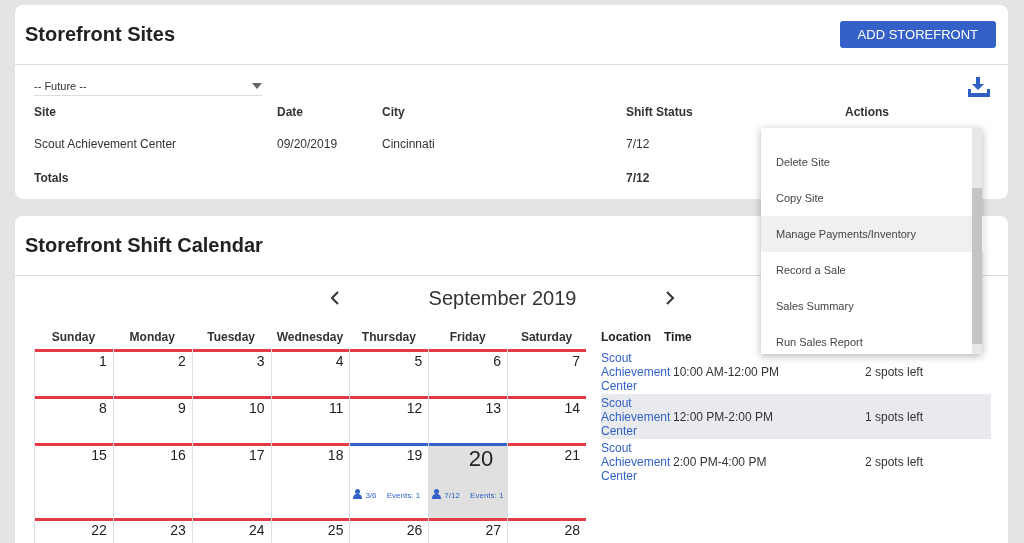 Image resolution: width=1024 pixels, height=543 pixels. What do you see at coordinates (727, 371) in the screenshot?
I see `shift-time: 10:00 AM-12:00 PM` at bounding box center [727, 371].